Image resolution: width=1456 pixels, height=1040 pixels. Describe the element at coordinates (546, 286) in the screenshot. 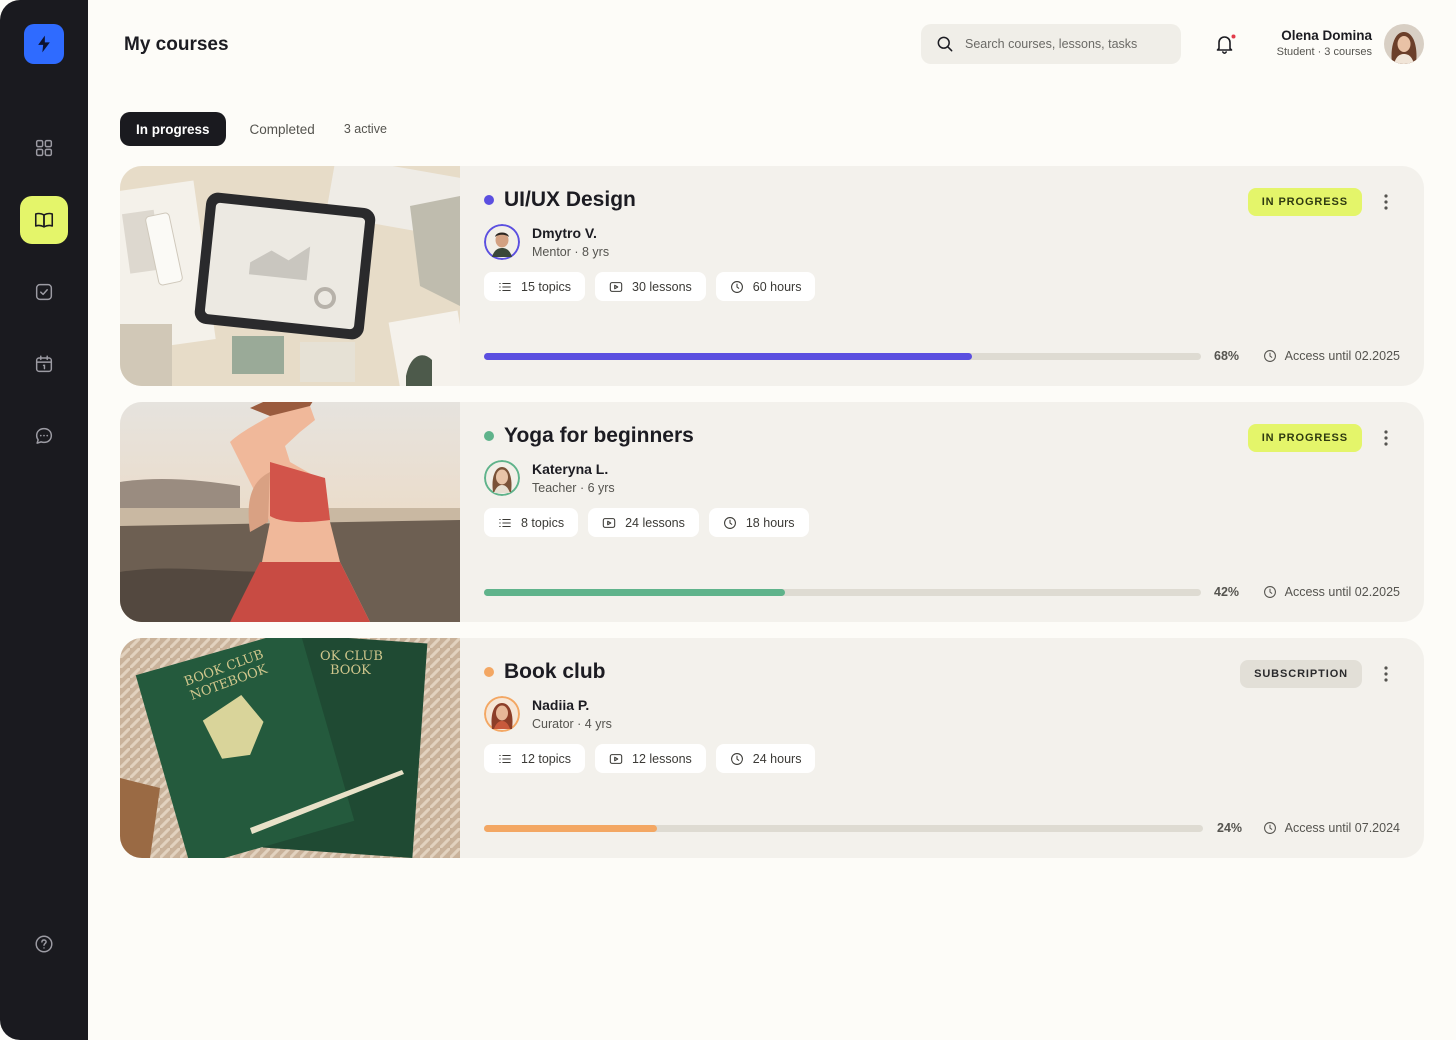

I see `topics-count: 15 topics` at that location.